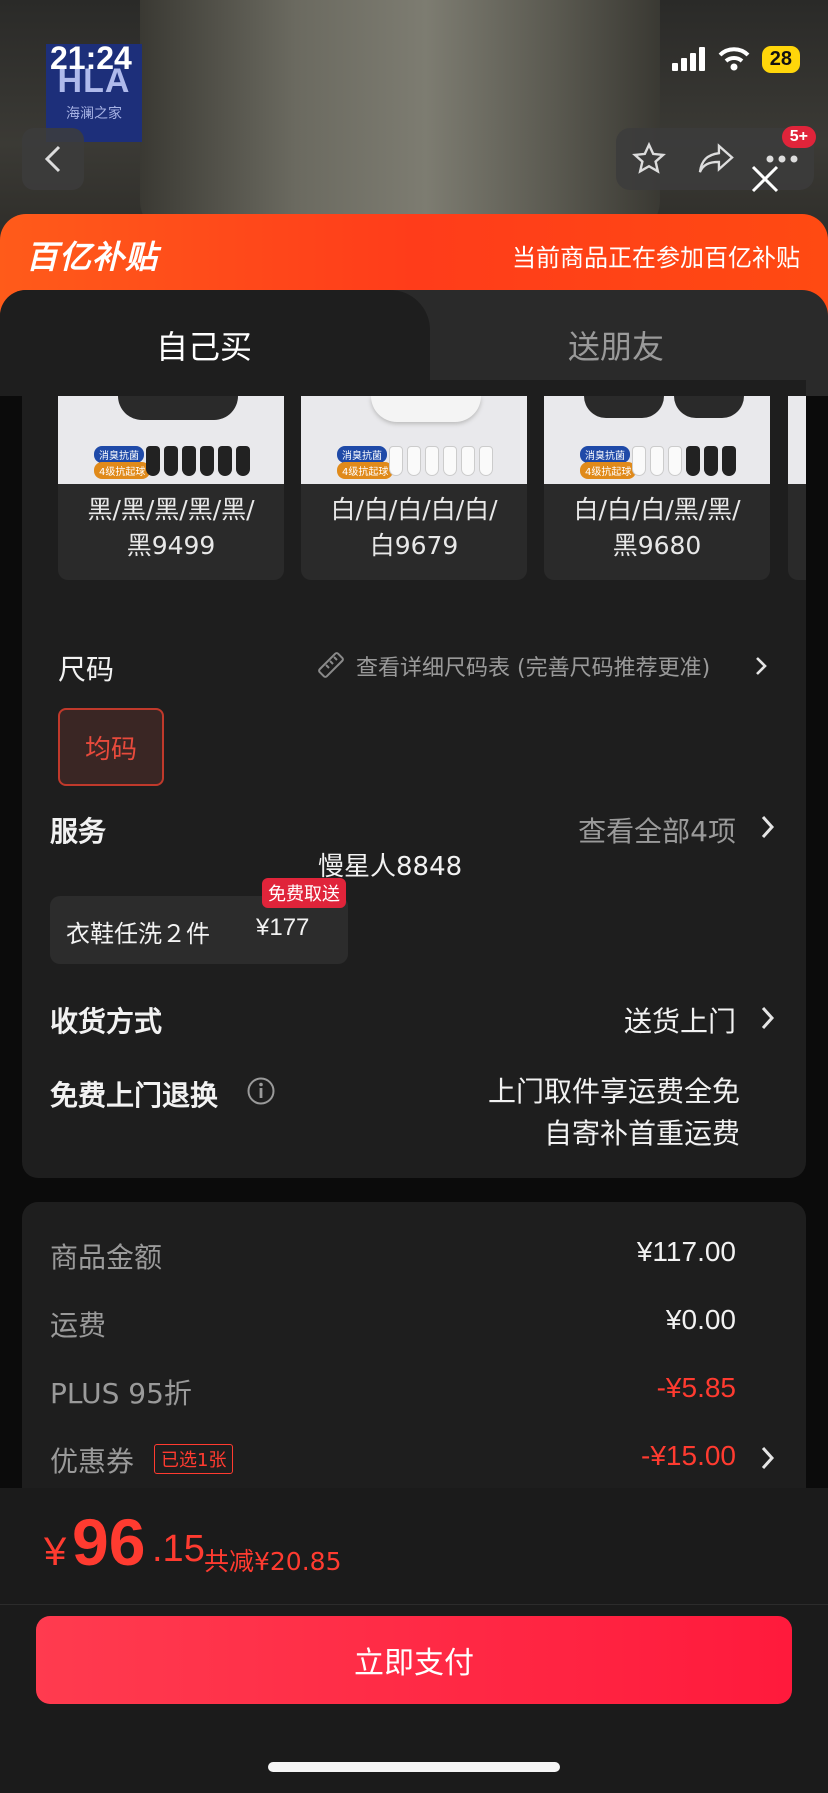 The height and width of the screenshot is (1793, 828). I want to click on product-photo, so click(400, 120).